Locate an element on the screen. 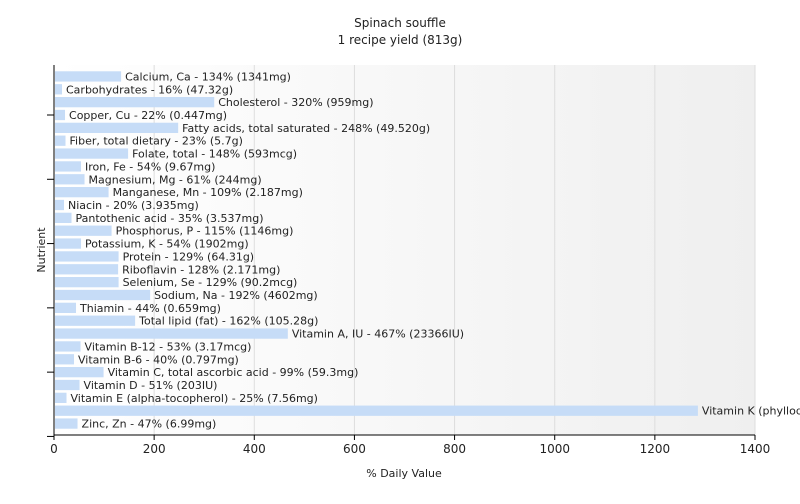 The width and height of the screenshot is (800, 504). bar-label: Riboflavin - 128% (2.171mg) is located at coordinates (201, 269).